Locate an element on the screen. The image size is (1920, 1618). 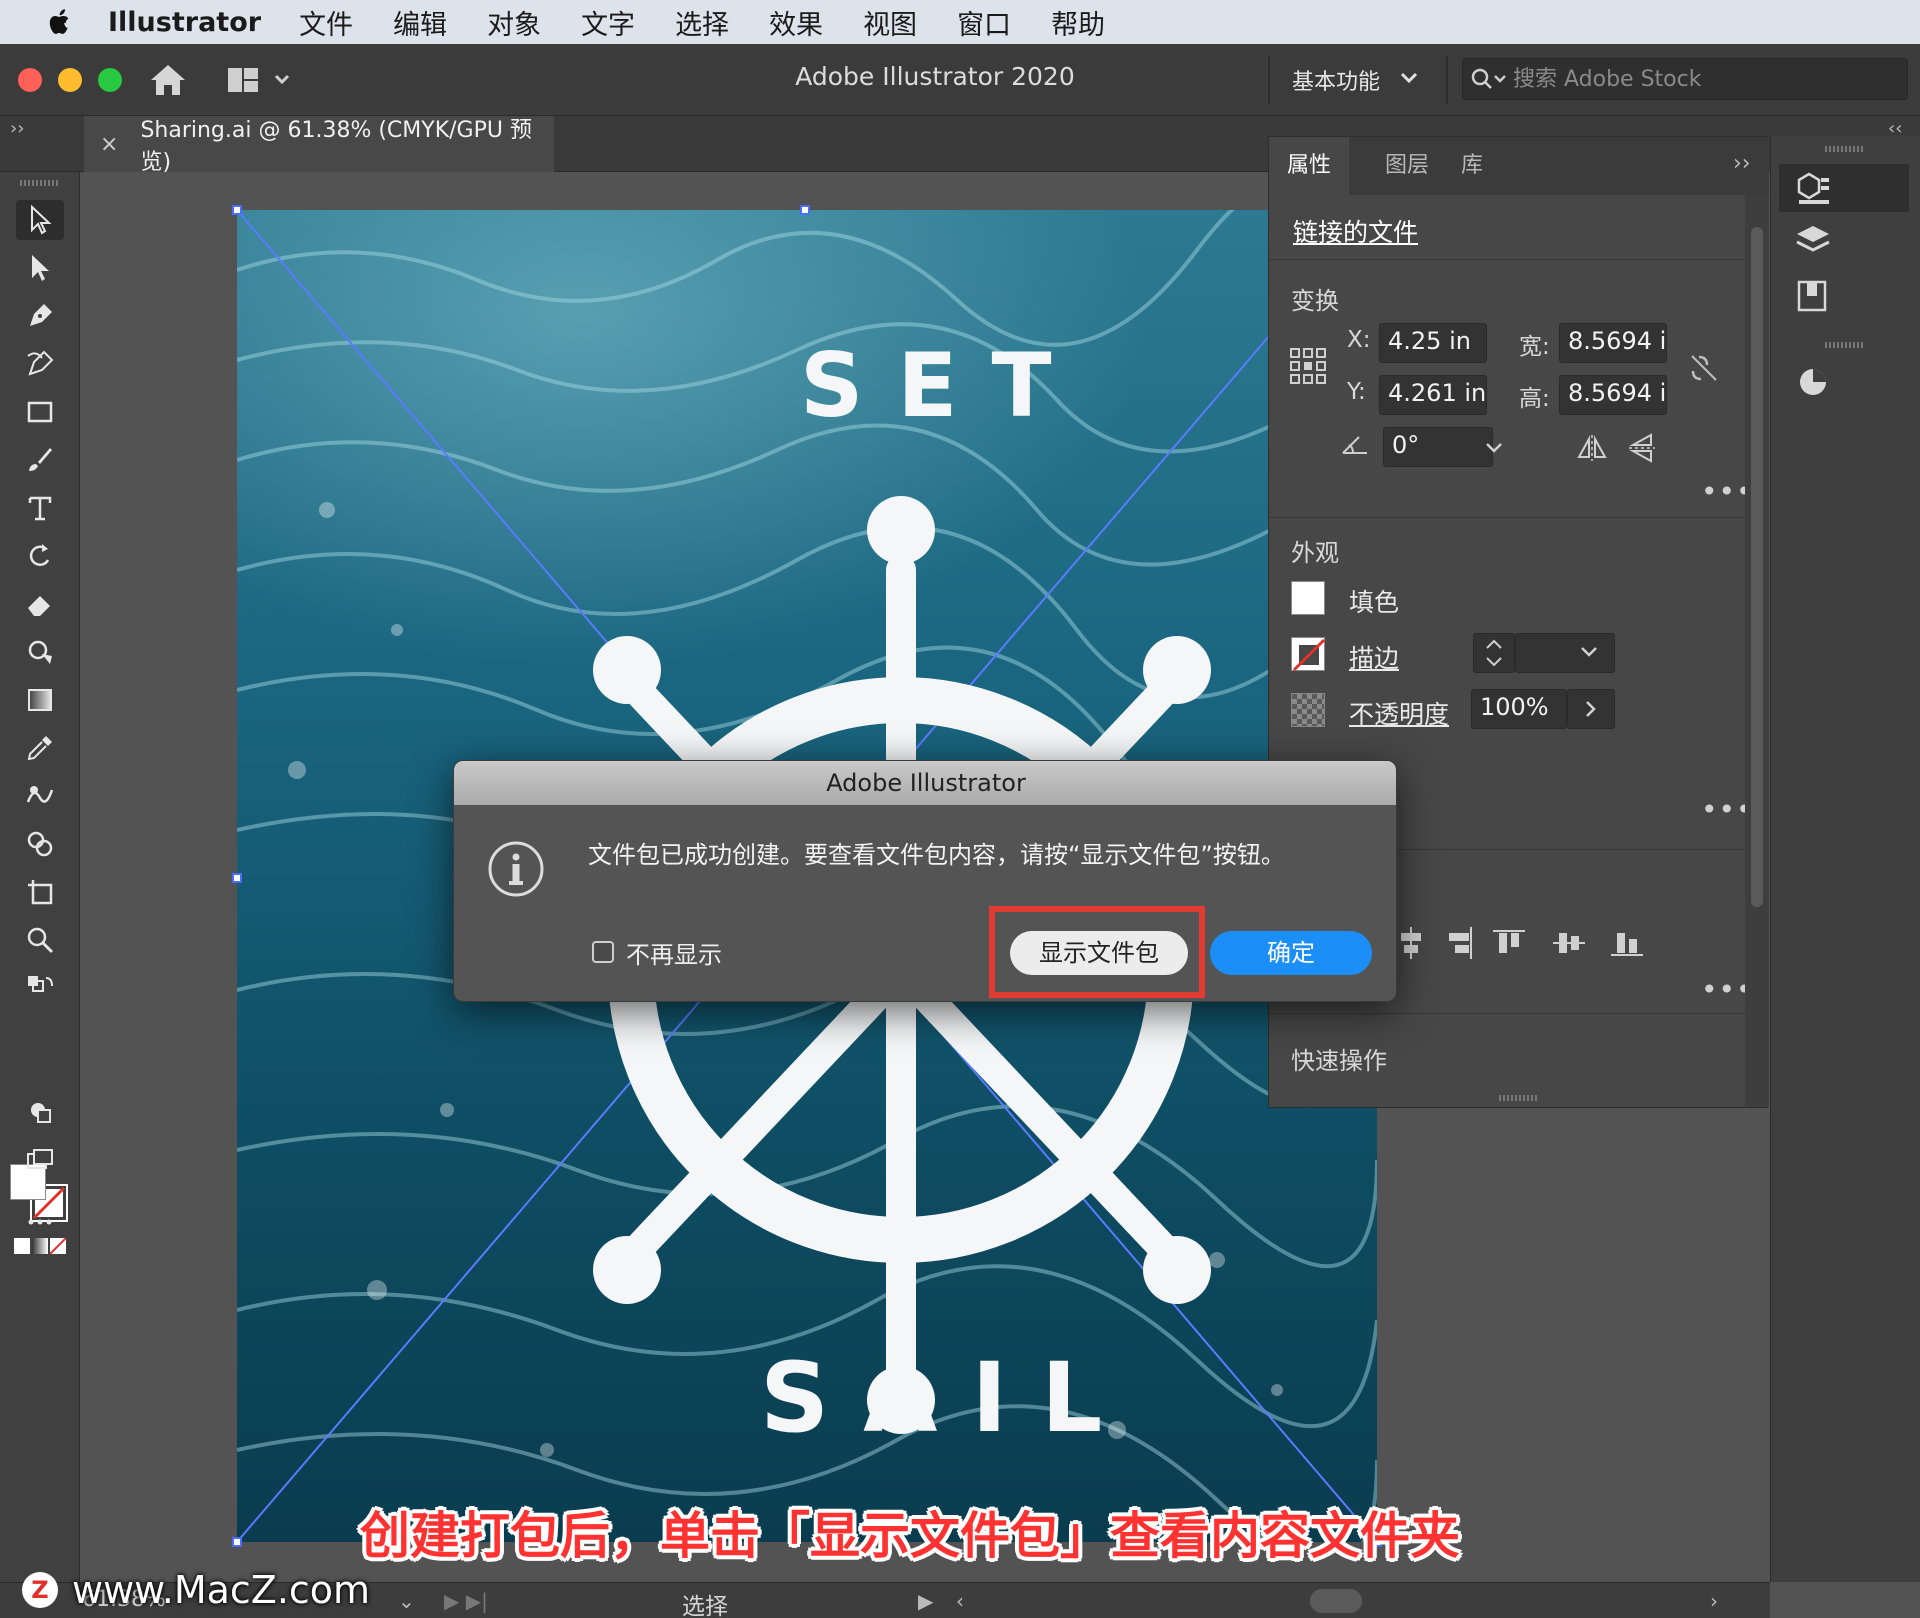
eraser-tool-icon is located at coordinates (40, 604).